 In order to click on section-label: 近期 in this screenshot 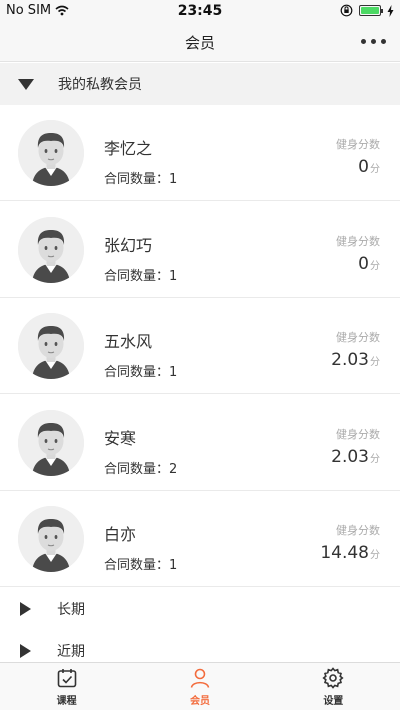, I will do `click(71, 652)`.